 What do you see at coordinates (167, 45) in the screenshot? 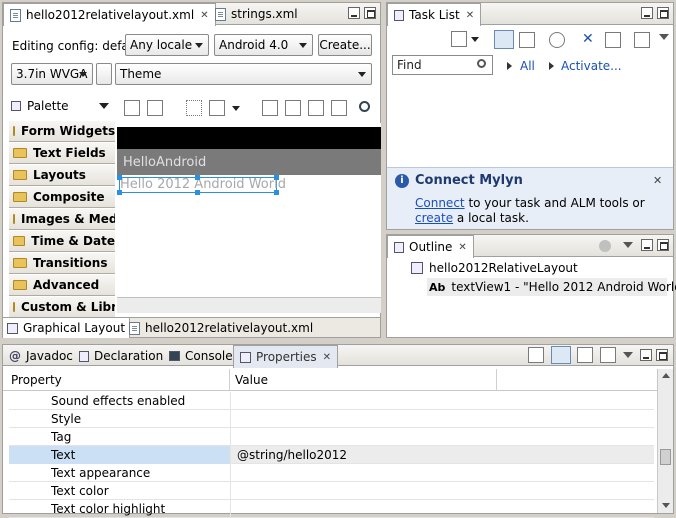
I see `locale-dropdown: Any locale` at bounding box center [167, 45].